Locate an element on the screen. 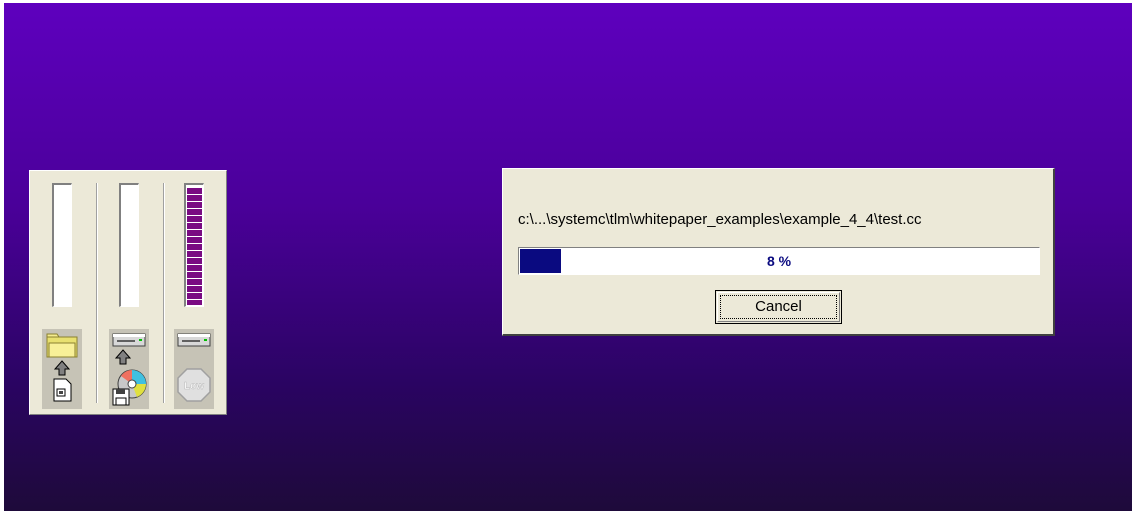 This screenshot has height=511, width=1132. disk-space-meter-gauge is located at coordinates (194, 245).